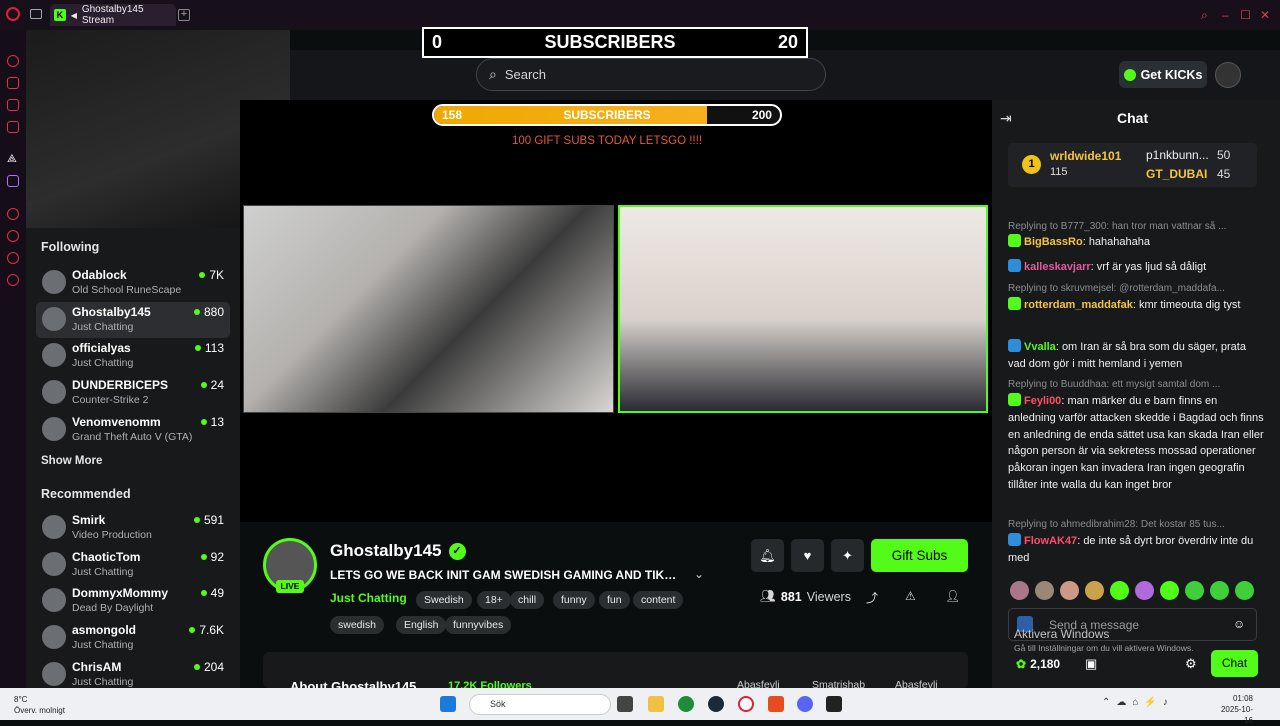 The image size is (1280, 726). I want to click on chat-username: BigBassRo, so click(1053, 242).